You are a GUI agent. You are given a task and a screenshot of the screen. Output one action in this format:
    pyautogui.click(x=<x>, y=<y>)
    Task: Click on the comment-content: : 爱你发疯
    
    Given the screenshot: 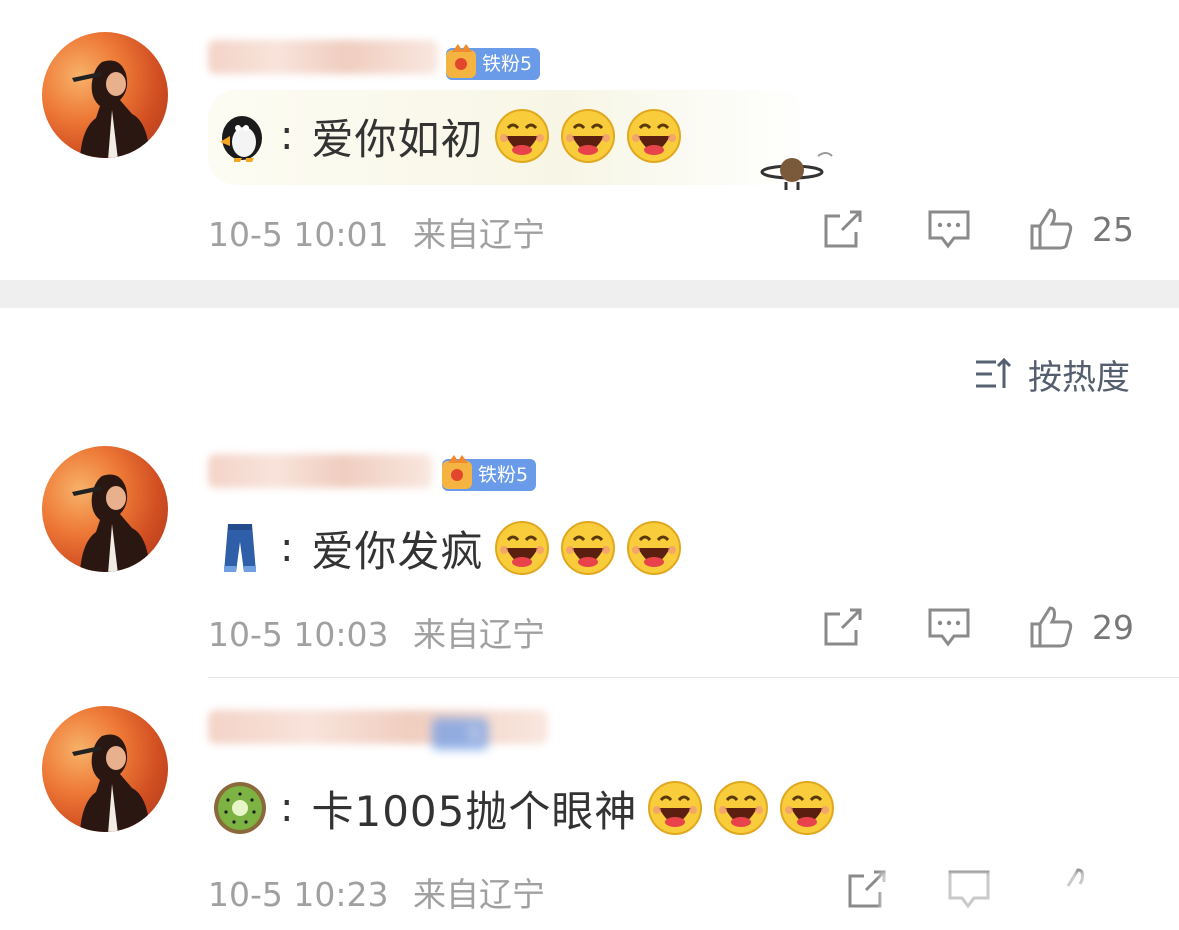 What is the action you would take?
    pyautogui.click(x=447, y=548)
    